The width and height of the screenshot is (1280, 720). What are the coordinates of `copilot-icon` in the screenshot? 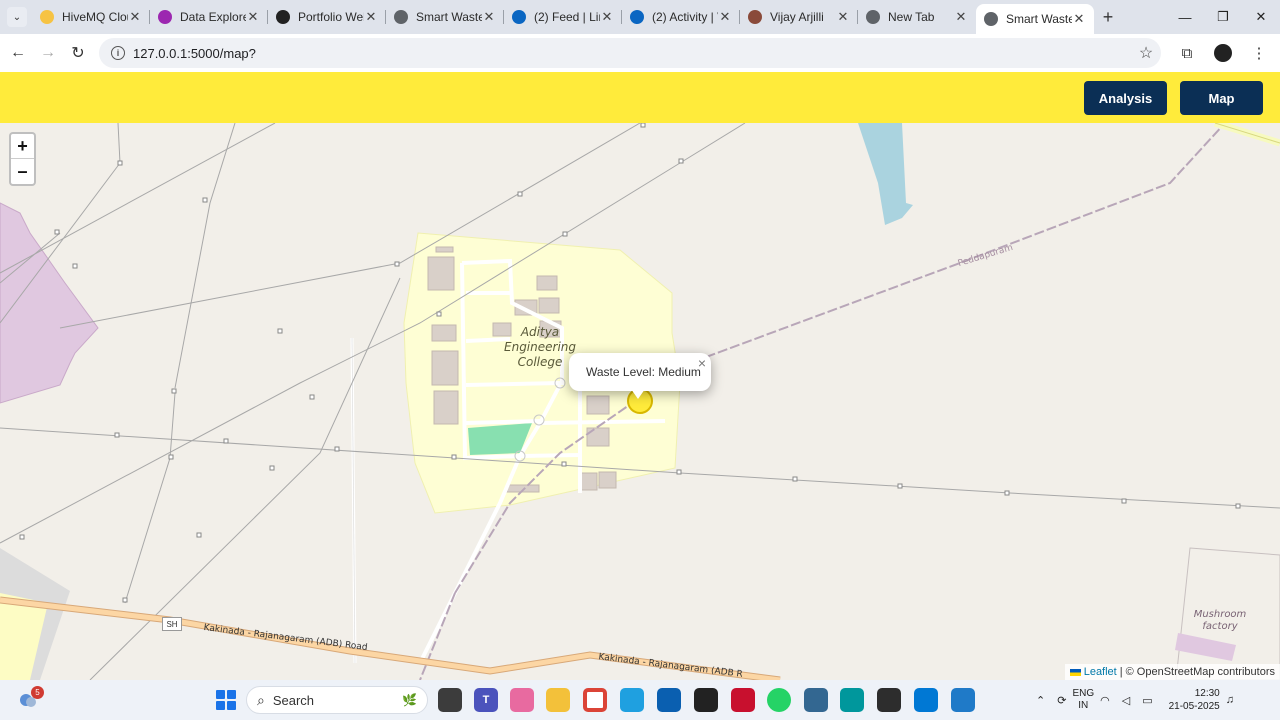 It's located at (522, 700).